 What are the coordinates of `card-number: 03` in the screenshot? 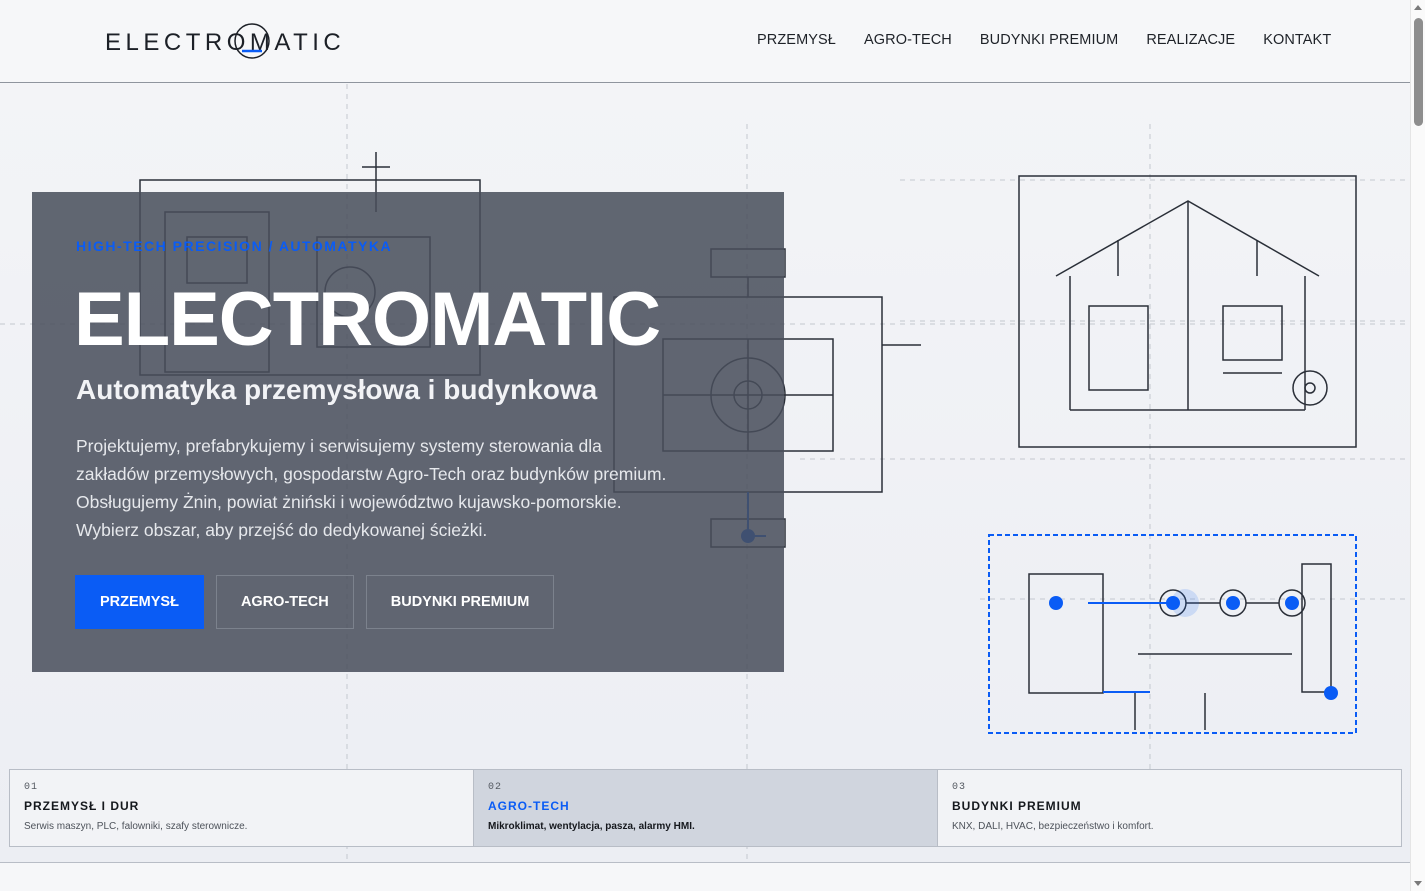 It's located at (959, 787).